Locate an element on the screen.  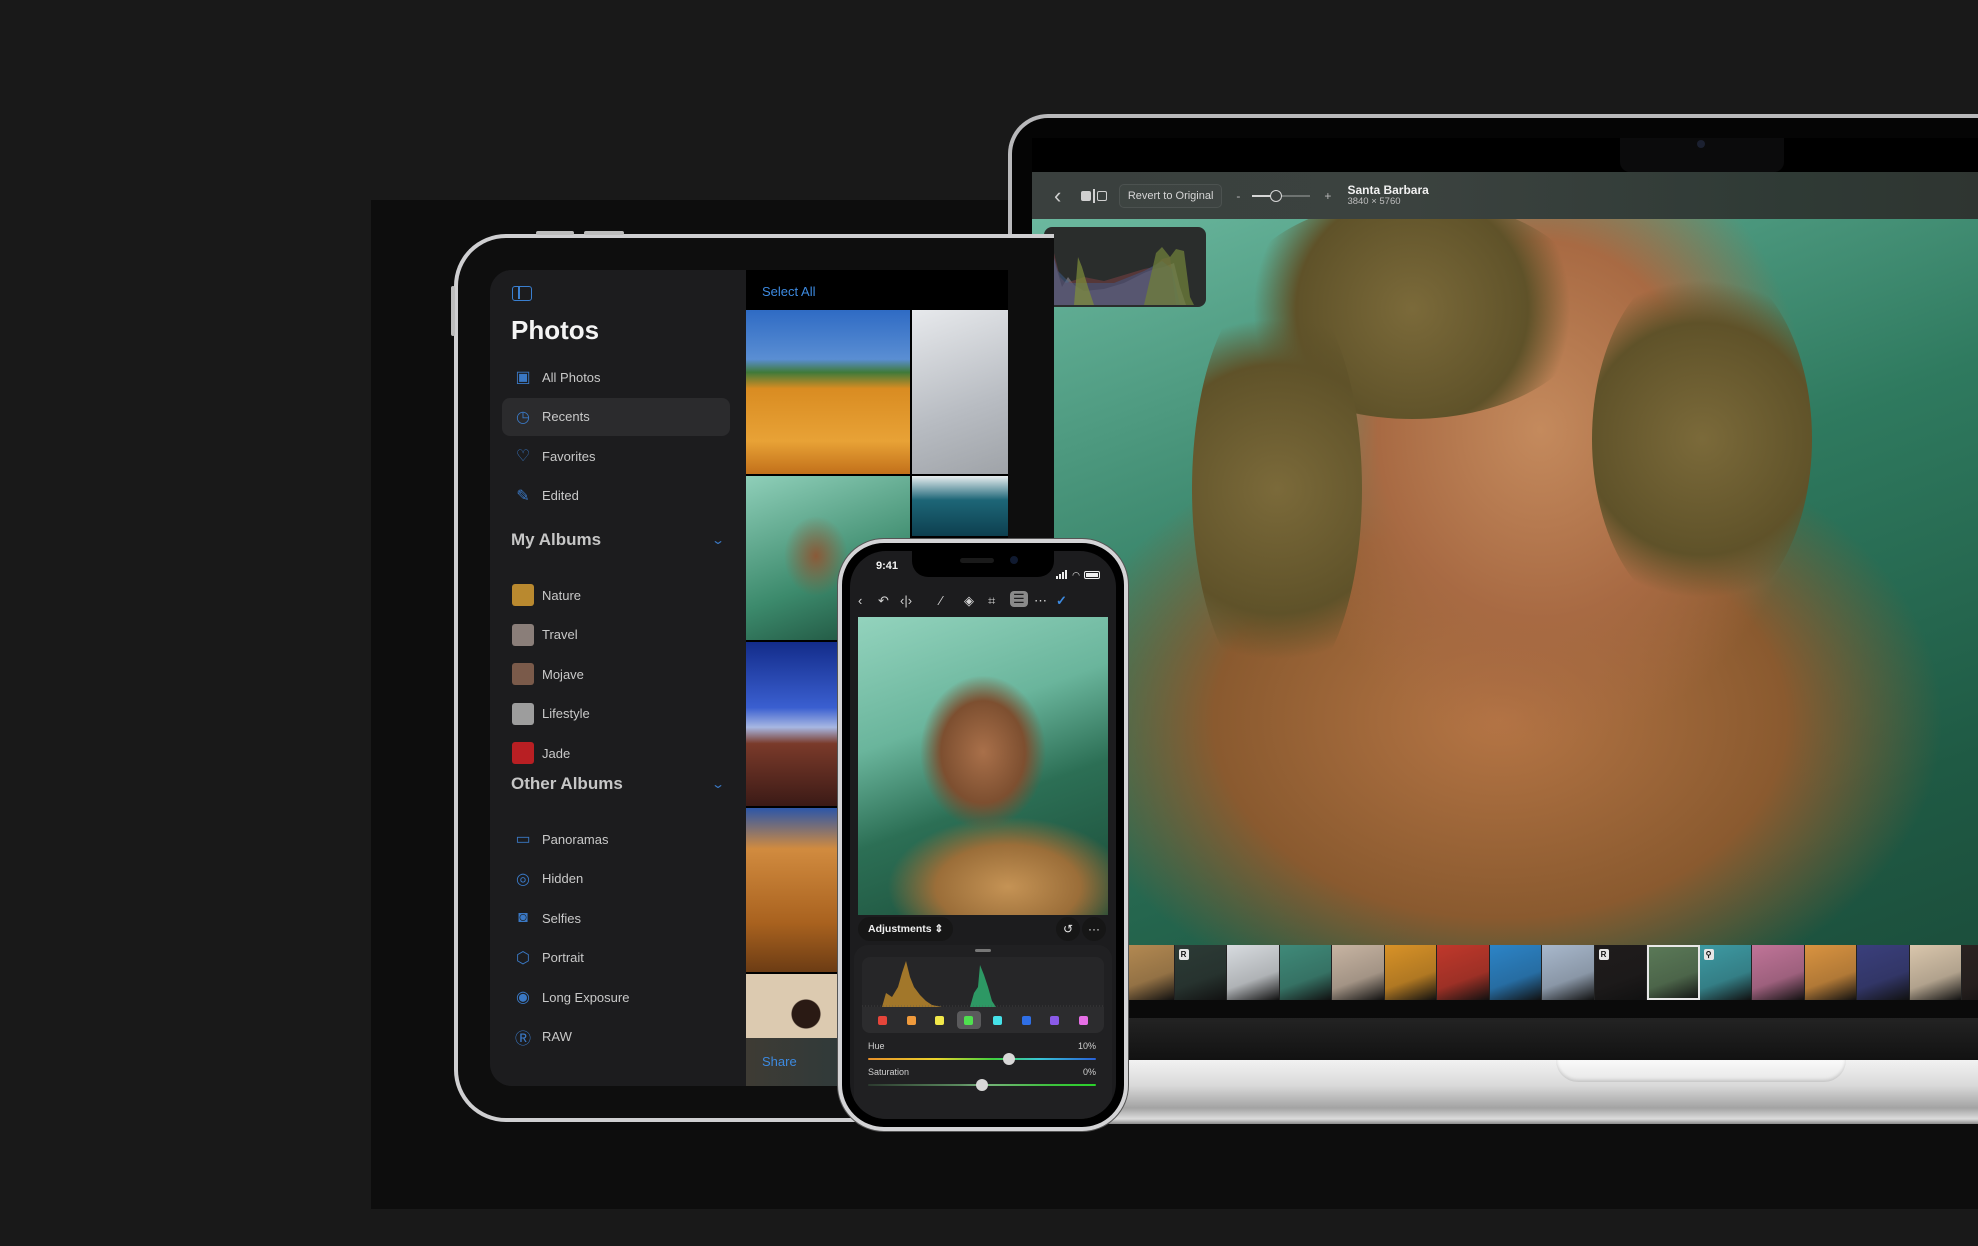
share-bar: Share is located at coordinates (796, 1062).